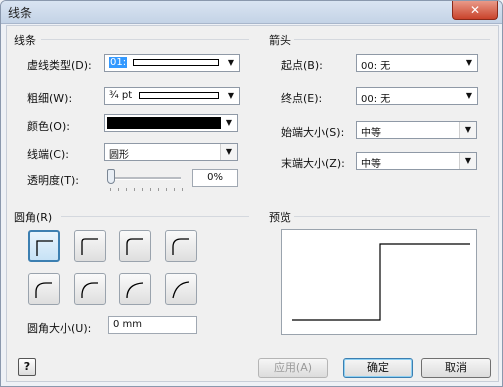 This screenshot has height=387, width=503. Describe the element at coordinates (59, 65) in the screenshot. I see `dash-type-label: 虚线类型(D):` at that location.